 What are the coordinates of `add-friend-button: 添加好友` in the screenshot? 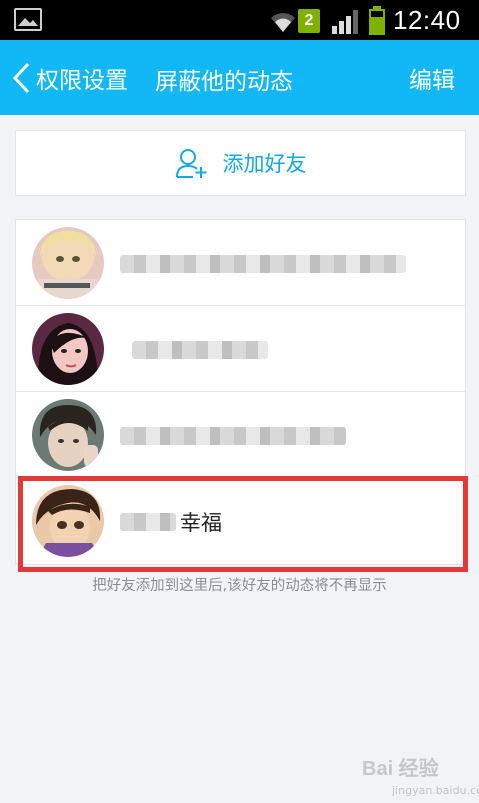 It's located at (240, 163).